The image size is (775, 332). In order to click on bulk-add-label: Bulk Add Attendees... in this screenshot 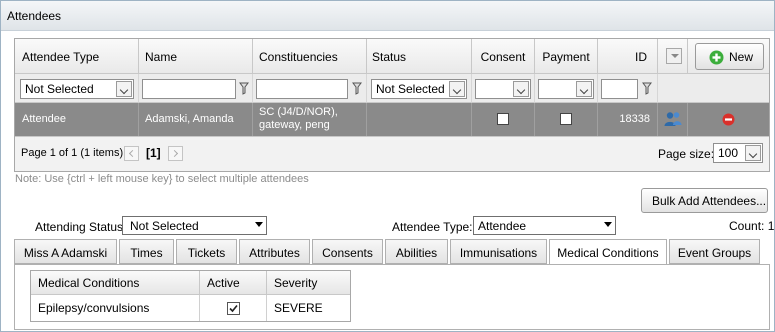, I will do `click(709, 201)`.